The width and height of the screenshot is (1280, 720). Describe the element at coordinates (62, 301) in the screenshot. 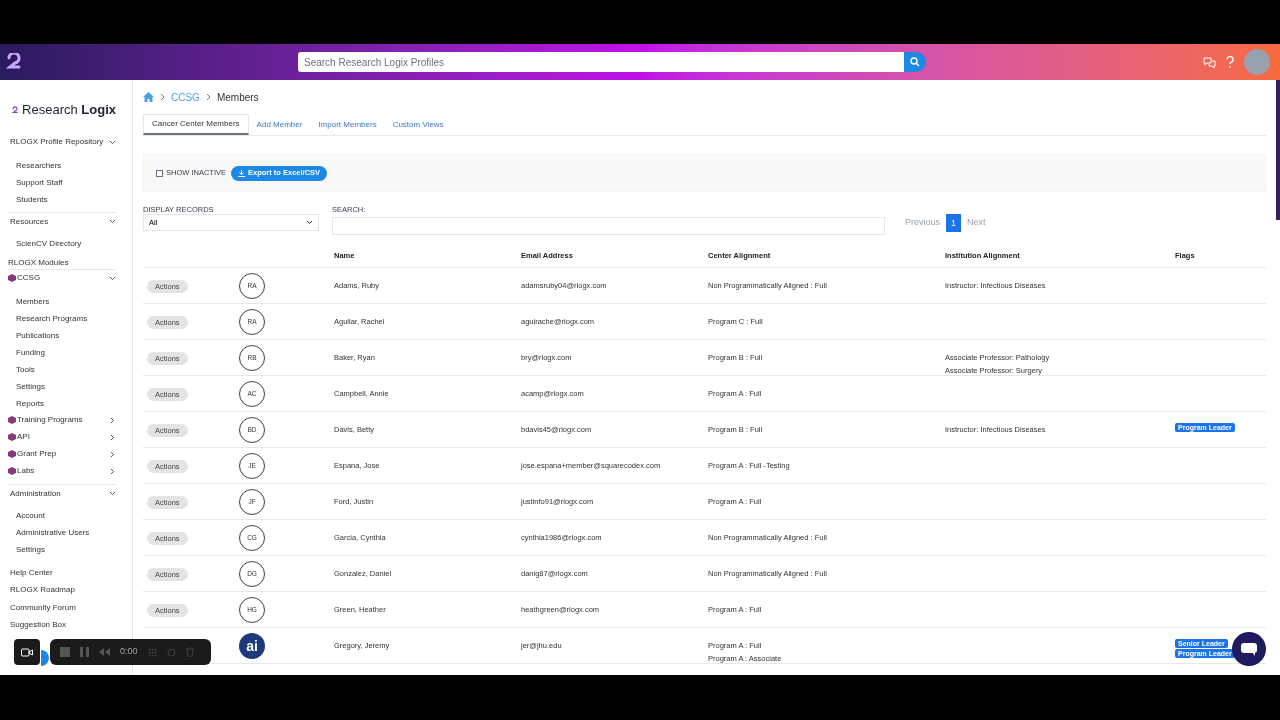

I see `sidebar-item: Members` at that location.